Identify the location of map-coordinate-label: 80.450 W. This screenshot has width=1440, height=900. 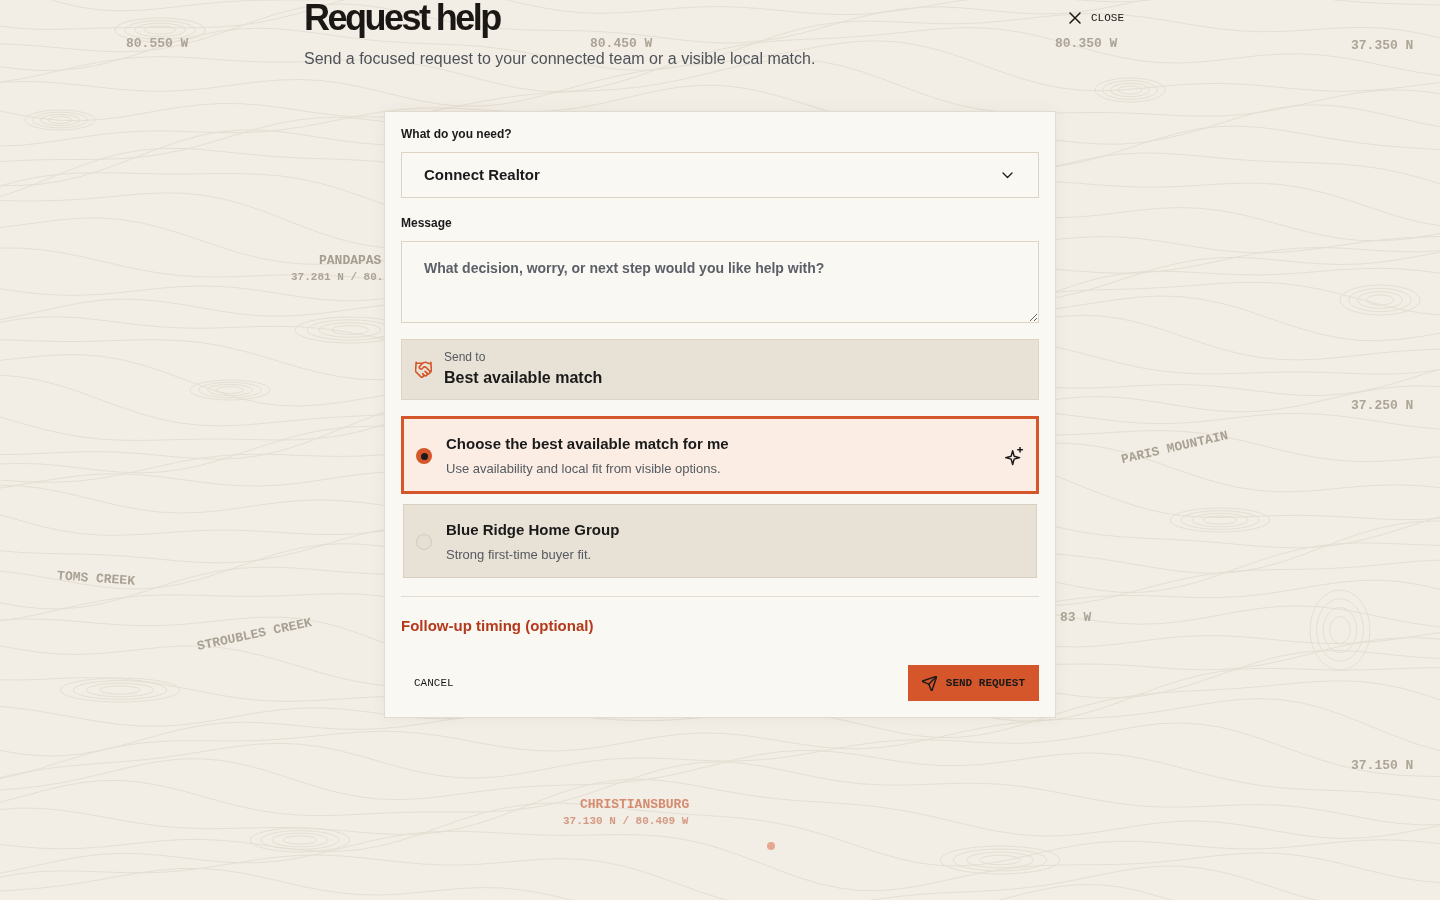
(621, 43).